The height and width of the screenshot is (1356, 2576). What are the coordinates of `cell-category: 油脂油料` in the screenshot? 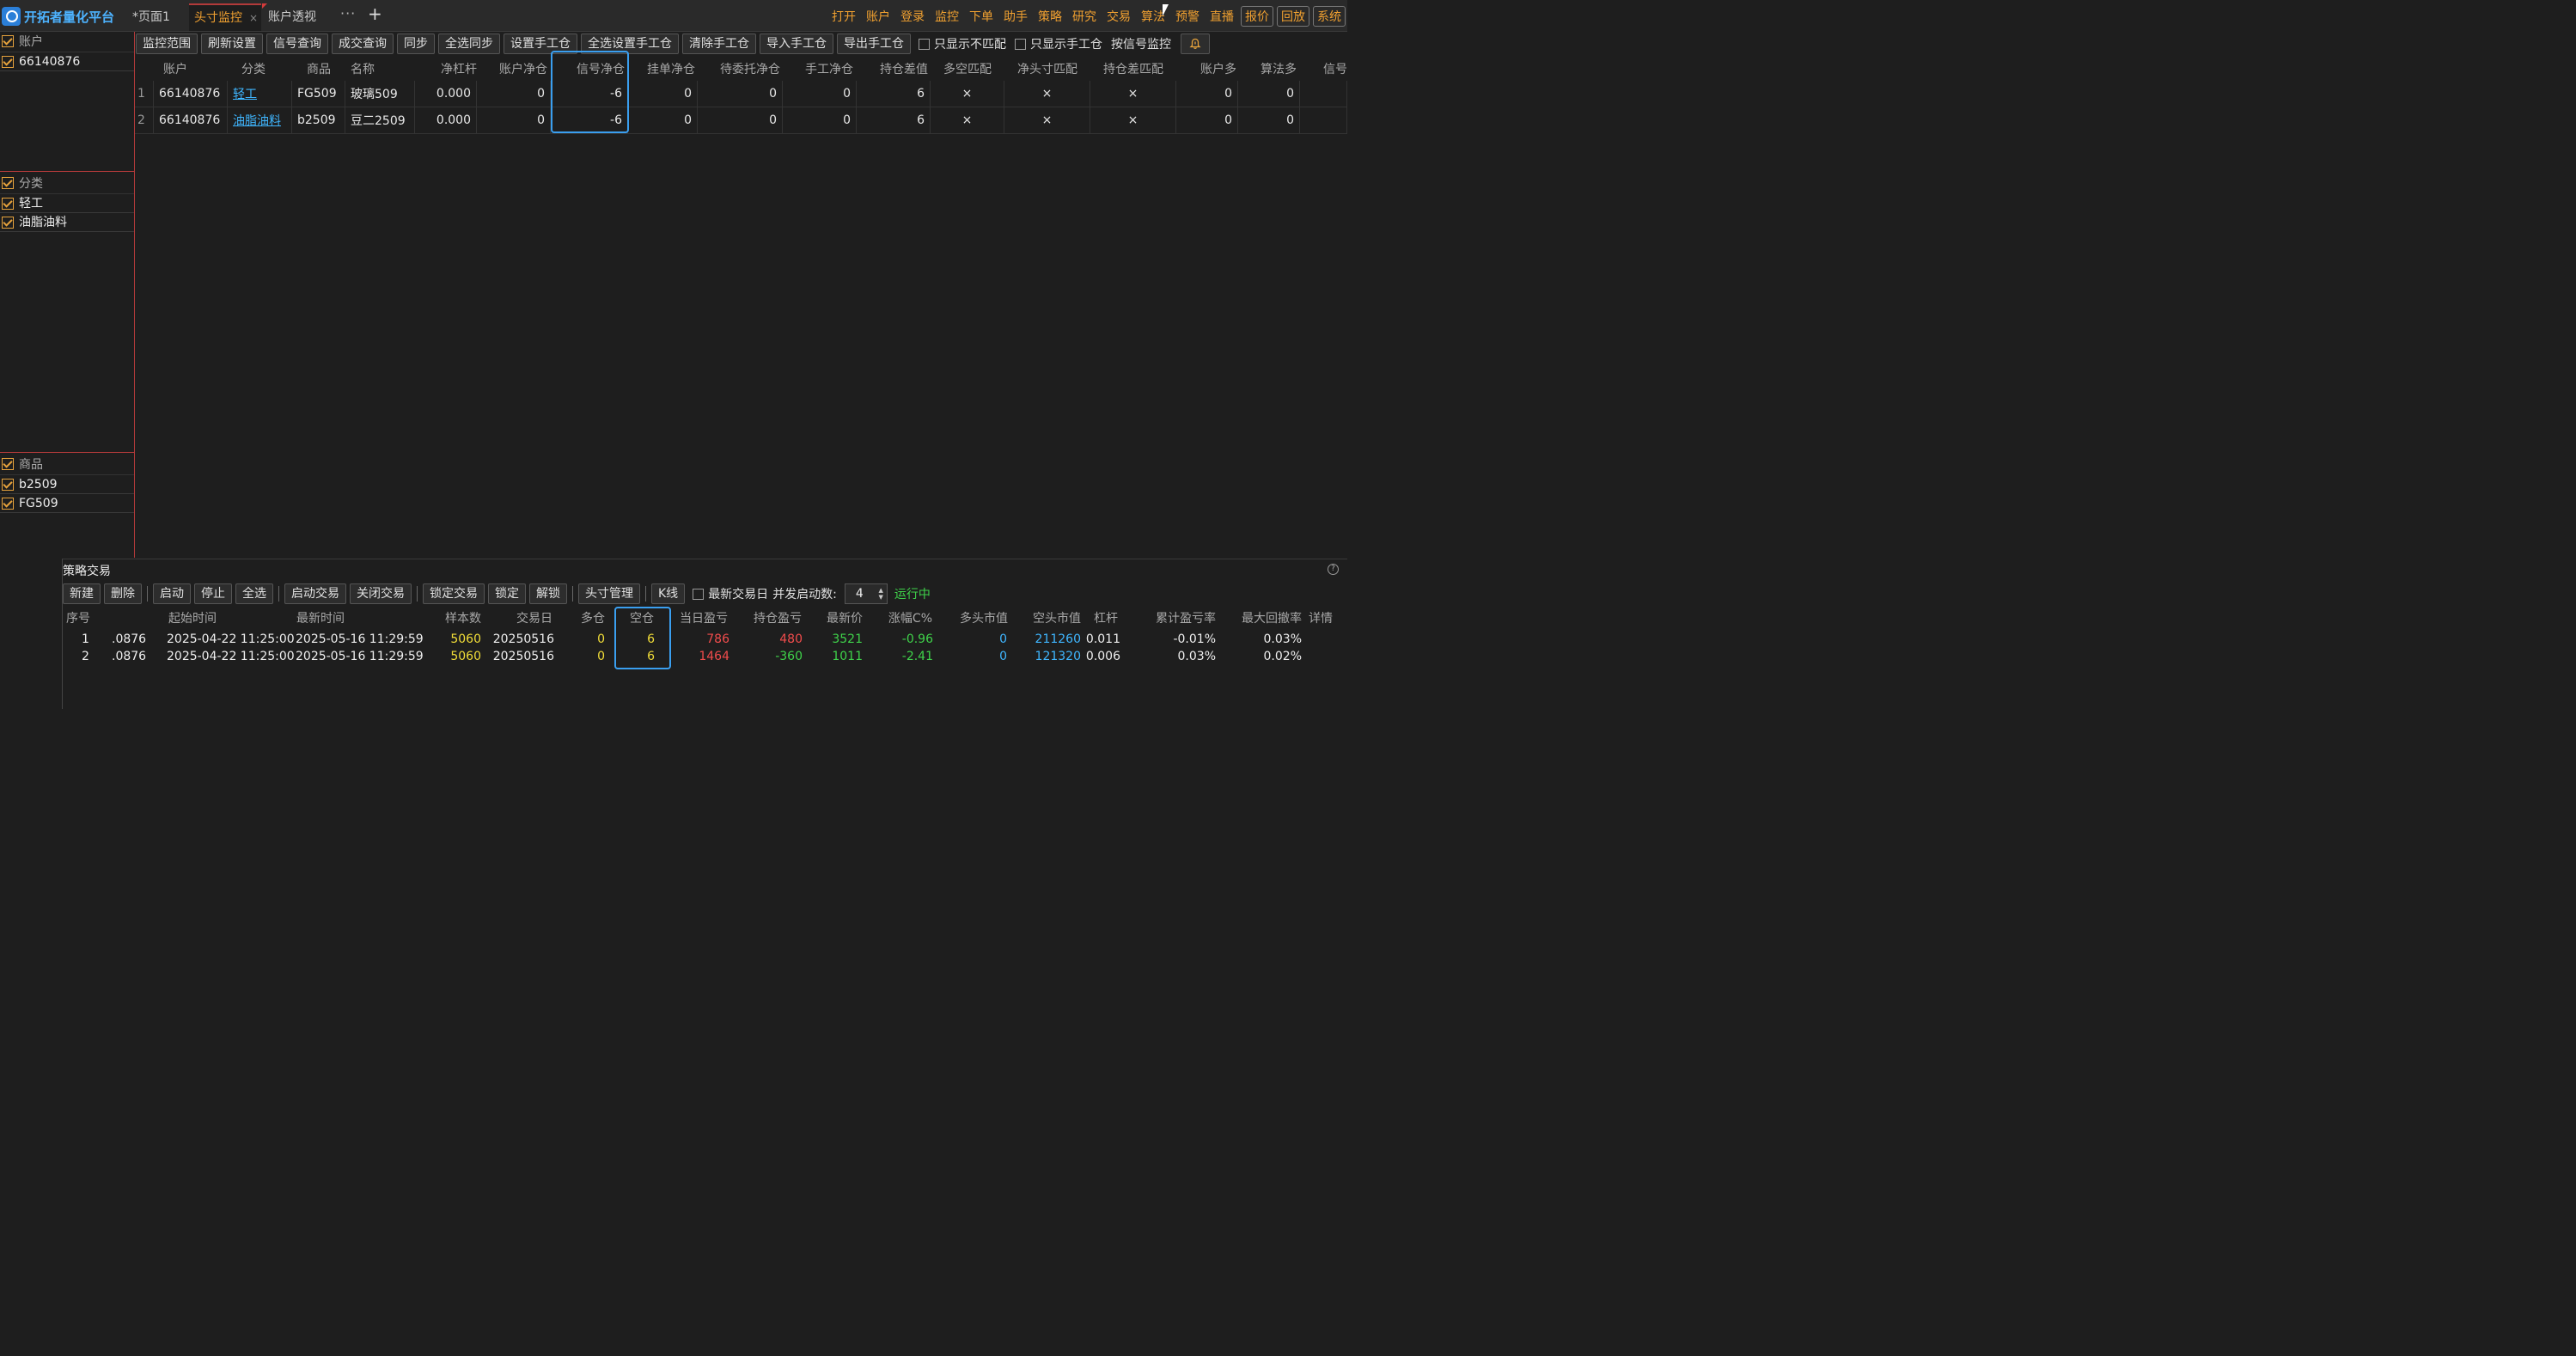 It's located at (260, 120).